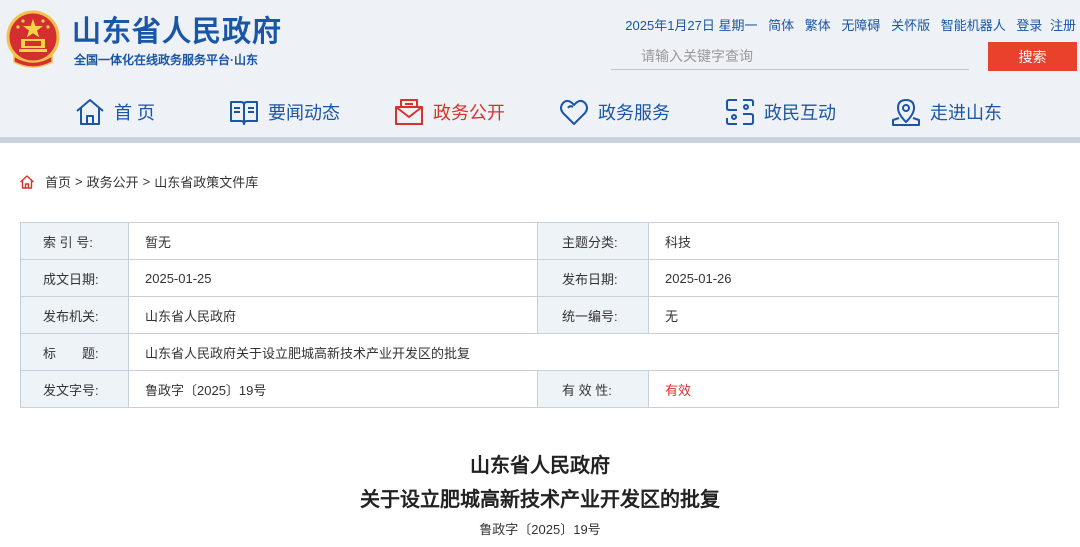  Describe the element at coordinates (1032, 56) in the screenshot. I see `search-button: 搜索` at that location.